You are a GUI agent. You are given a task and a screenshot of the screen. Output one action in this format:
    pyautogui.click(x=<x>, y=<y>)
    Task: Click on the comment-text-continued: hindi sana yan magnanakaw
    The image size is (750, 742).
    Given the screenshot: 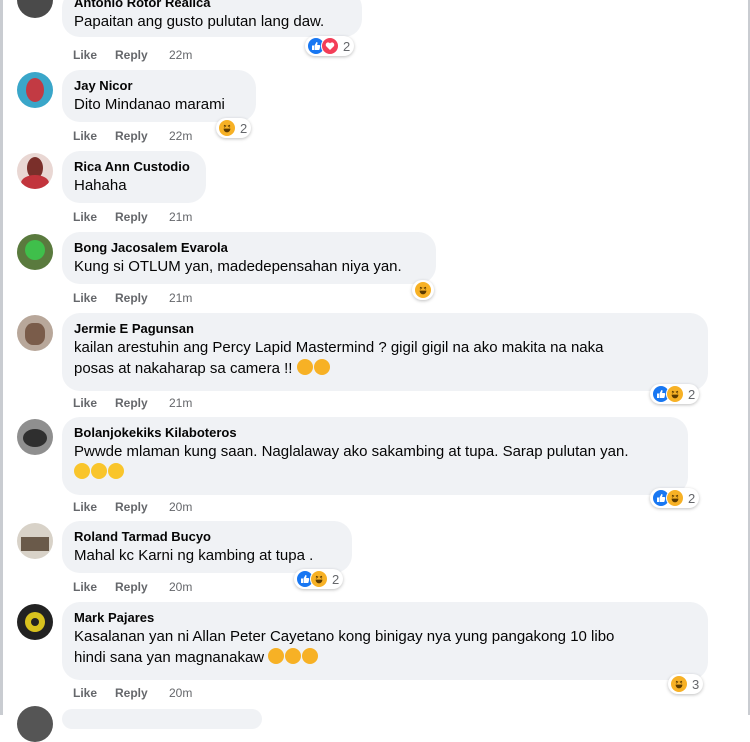 What is the action you would take?
    pyautogui.click(x=169, y=657)
    